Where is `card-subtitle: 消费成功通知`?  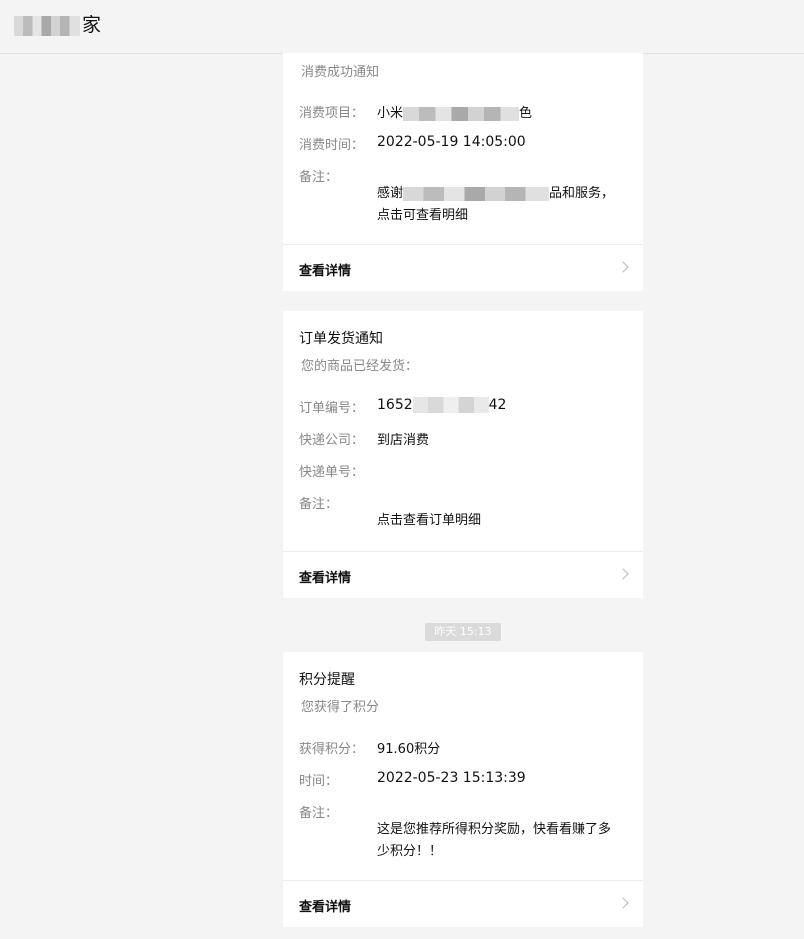 card-subtitle: 消费成功通知 is located at coordinates (340, 72).